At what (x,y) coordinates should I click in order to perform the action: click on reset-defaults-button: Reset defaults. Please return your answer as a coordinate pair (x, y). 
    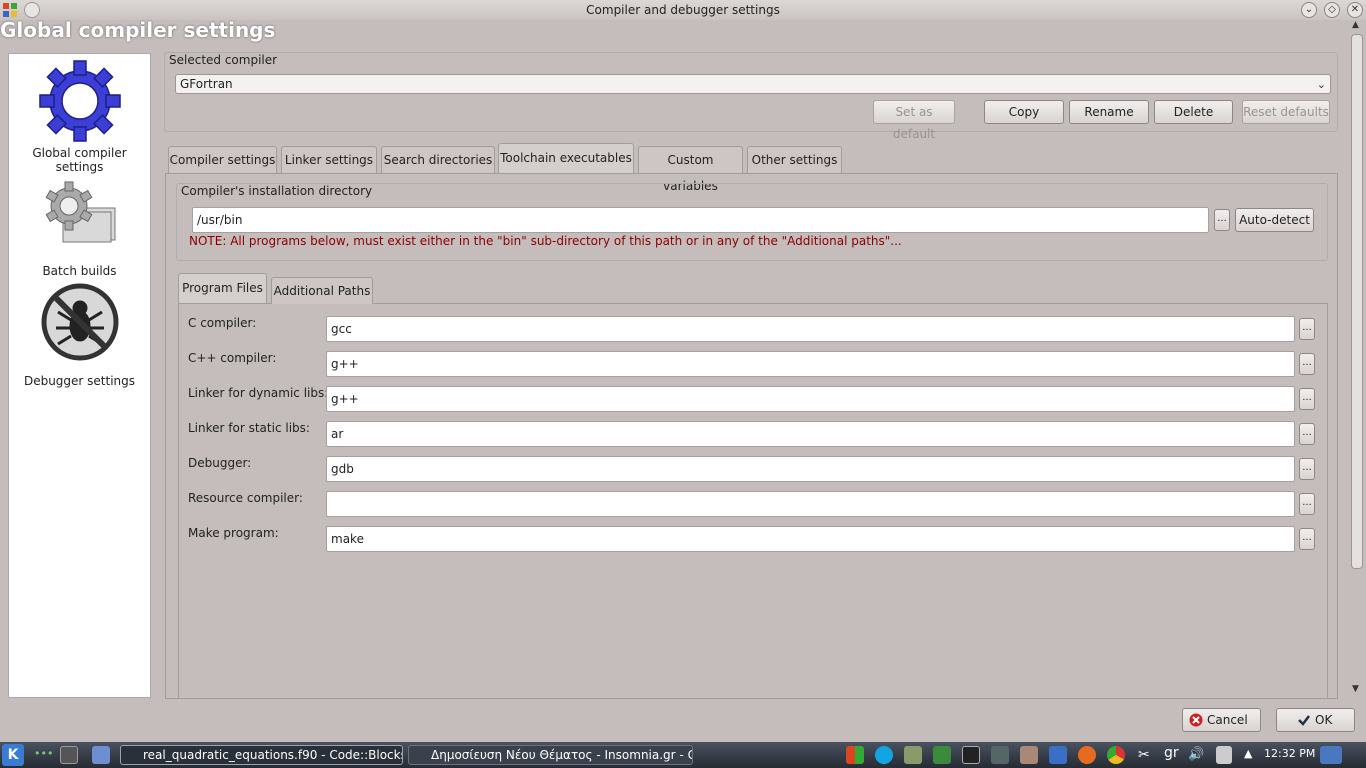
    Looking at the image, I should click on (1286, 112).